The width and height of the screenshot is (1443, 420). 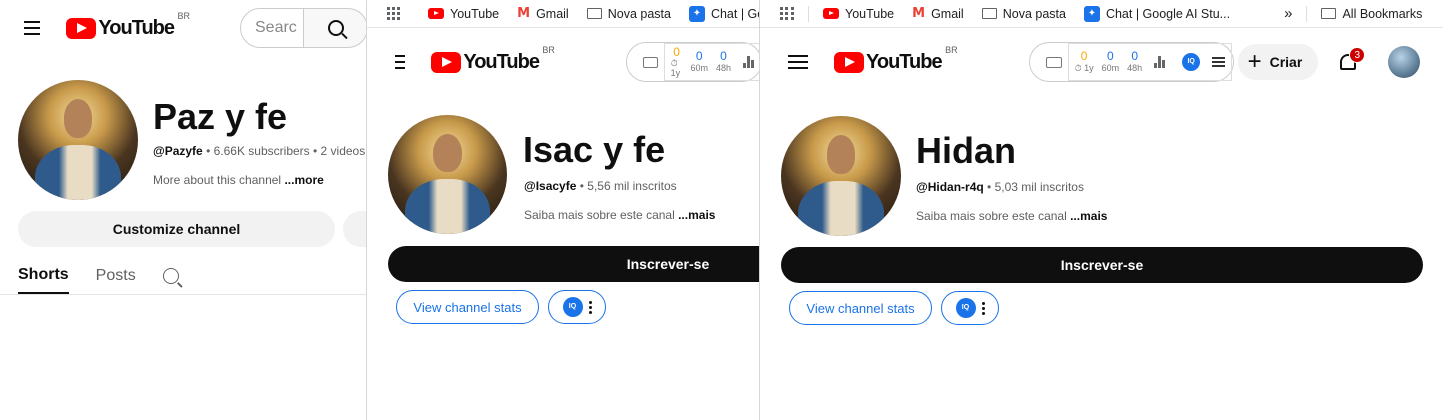 I want to click on subscriber-count: 5,56 mil inscritos, so click(x=632, y=186).